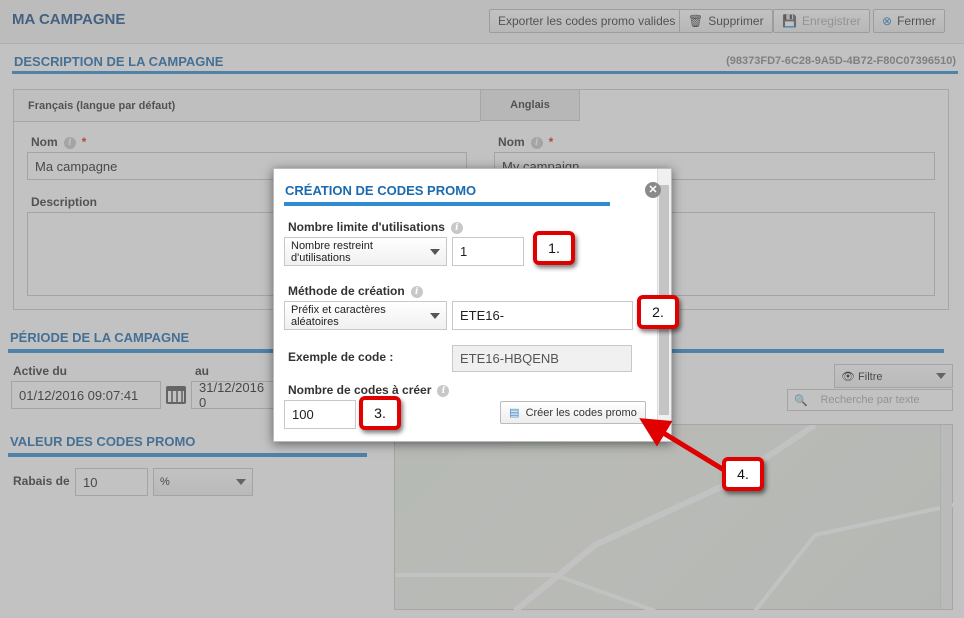 The width and height of the screenshot is (964, 618). Describe the element at coordinates (542, 358) in the screenshot. I see `code-example-value: ETE16-HBQENB` at that location.